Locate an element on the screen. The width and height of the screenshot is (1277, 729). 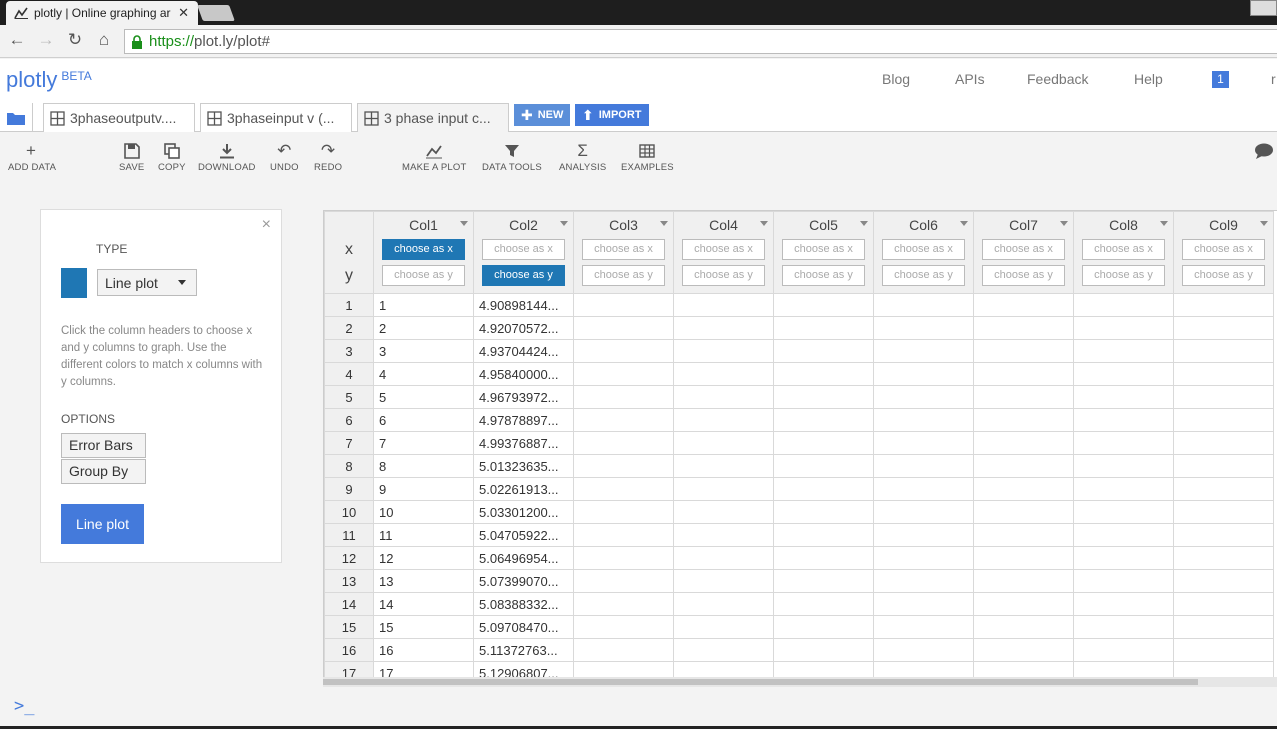
back-icon: ← is located at coordinates (17, 40).